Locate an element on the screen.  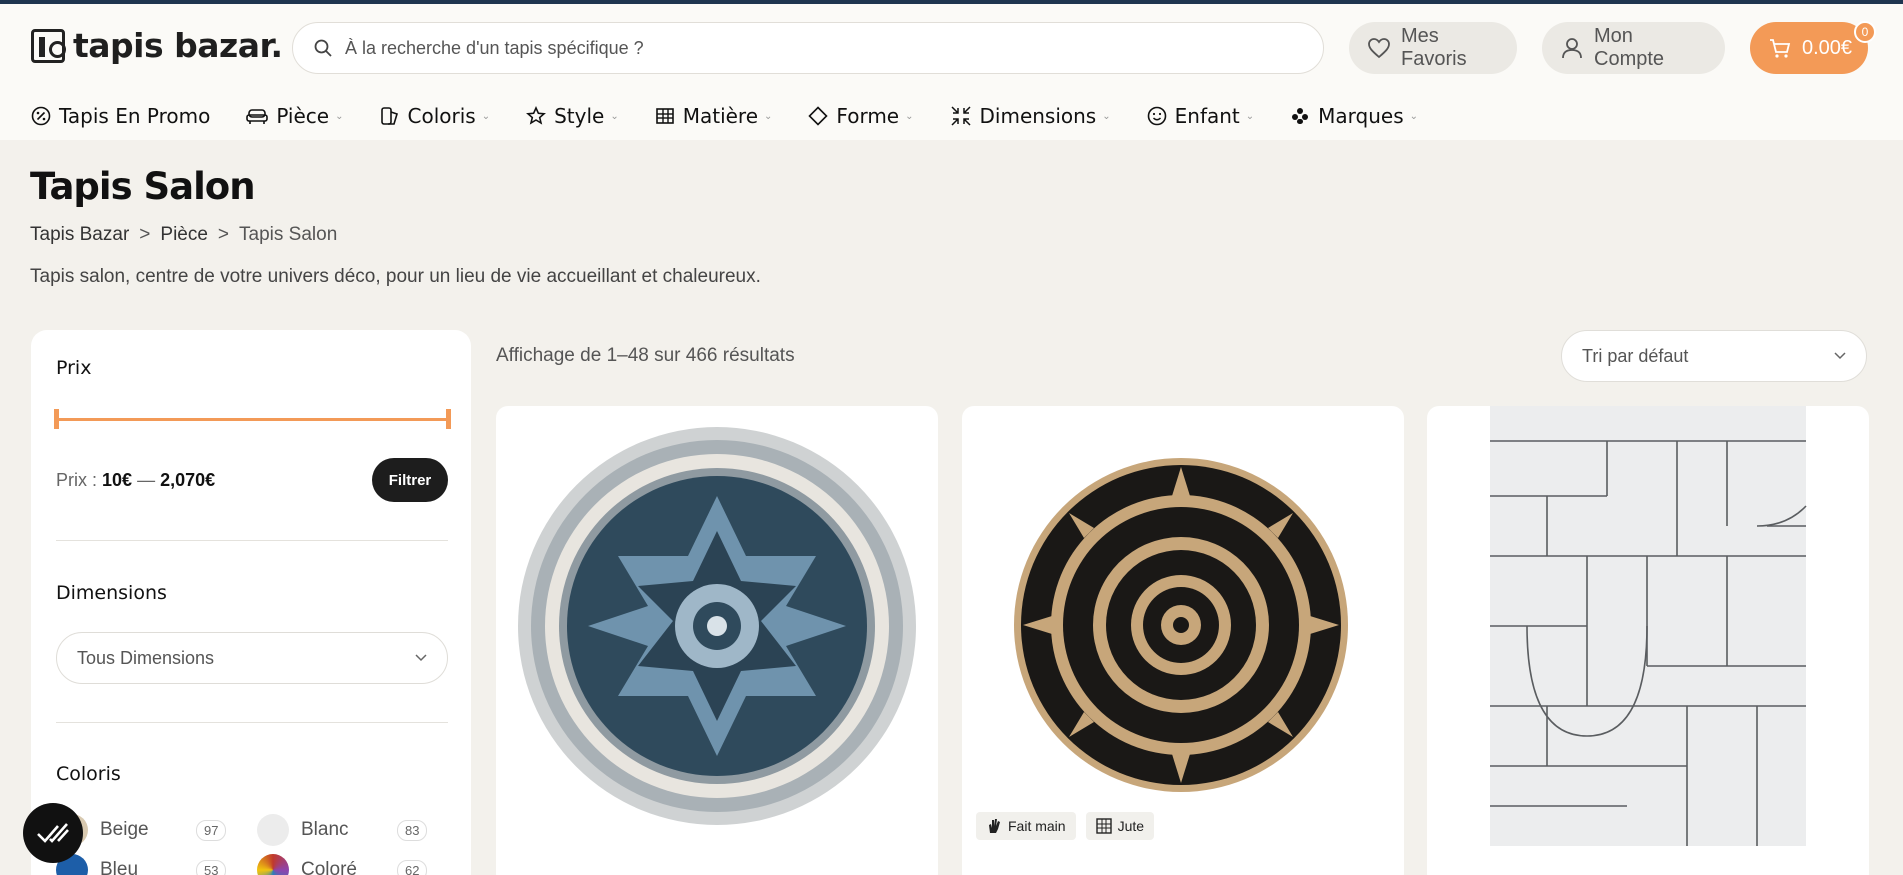
nav-item-piece: Pièce ⌄ is located at coordinates (295, 116).